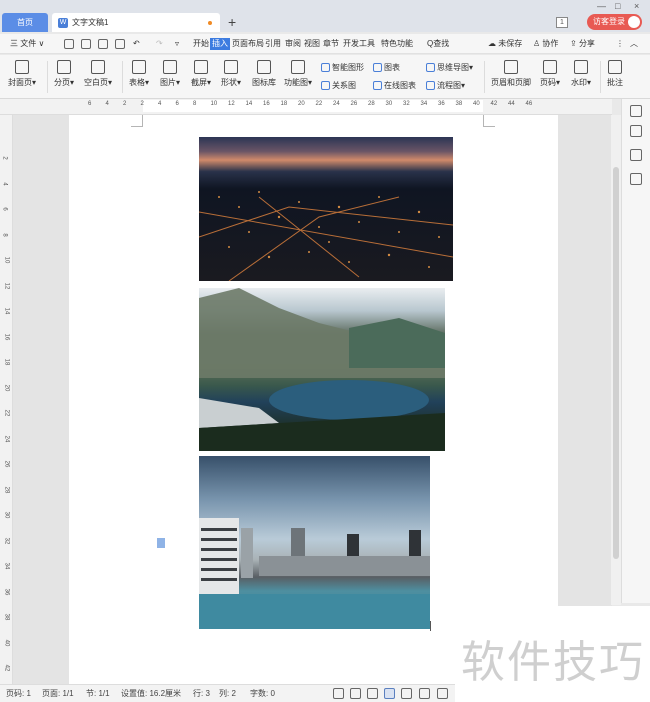  Describe the element at coordinates (634, 44) in the screenshot. I see `collapse-ribbon-button: ︿` at that location.